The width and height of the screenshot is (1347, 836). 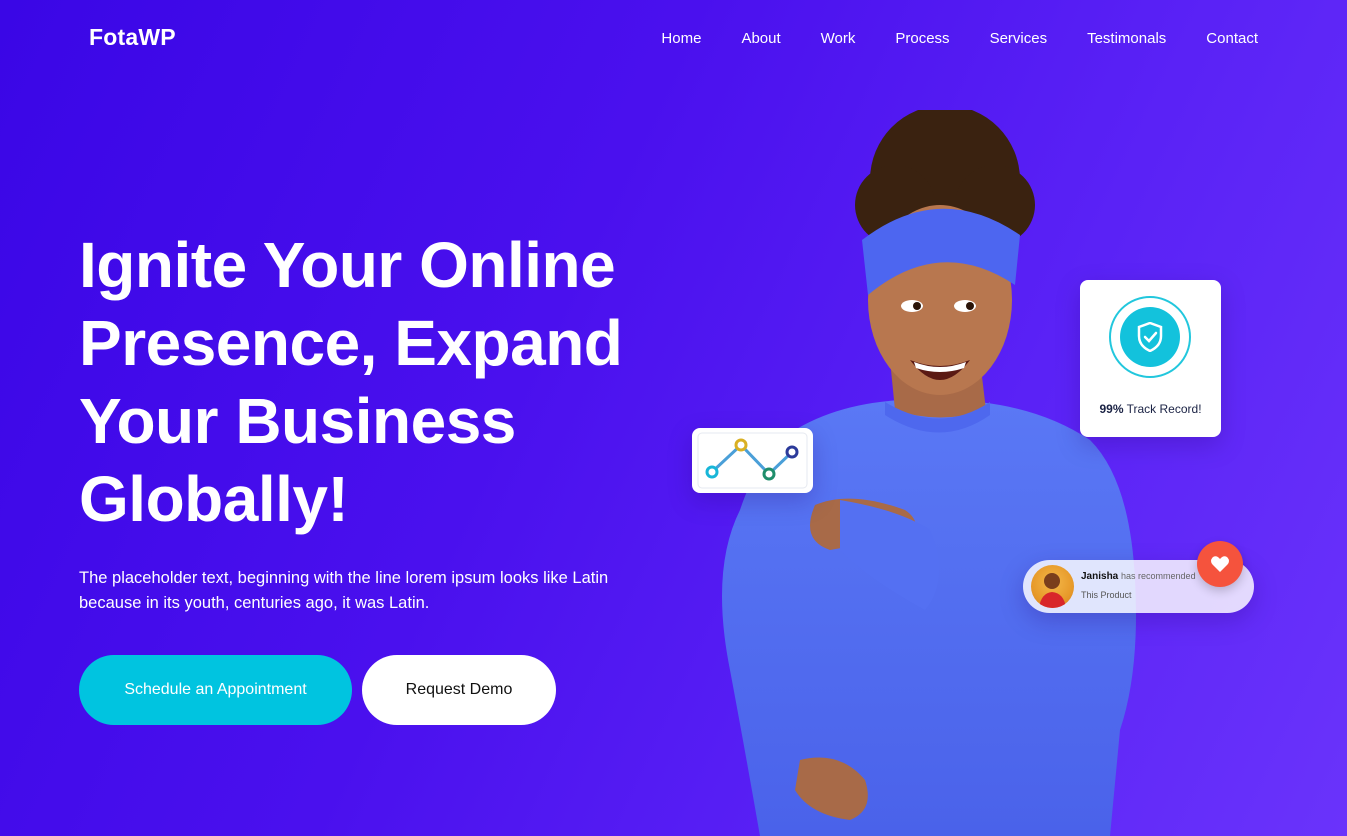 I want to click on track-record-text: 99% Track Record!, so click(x=1150, y=409).